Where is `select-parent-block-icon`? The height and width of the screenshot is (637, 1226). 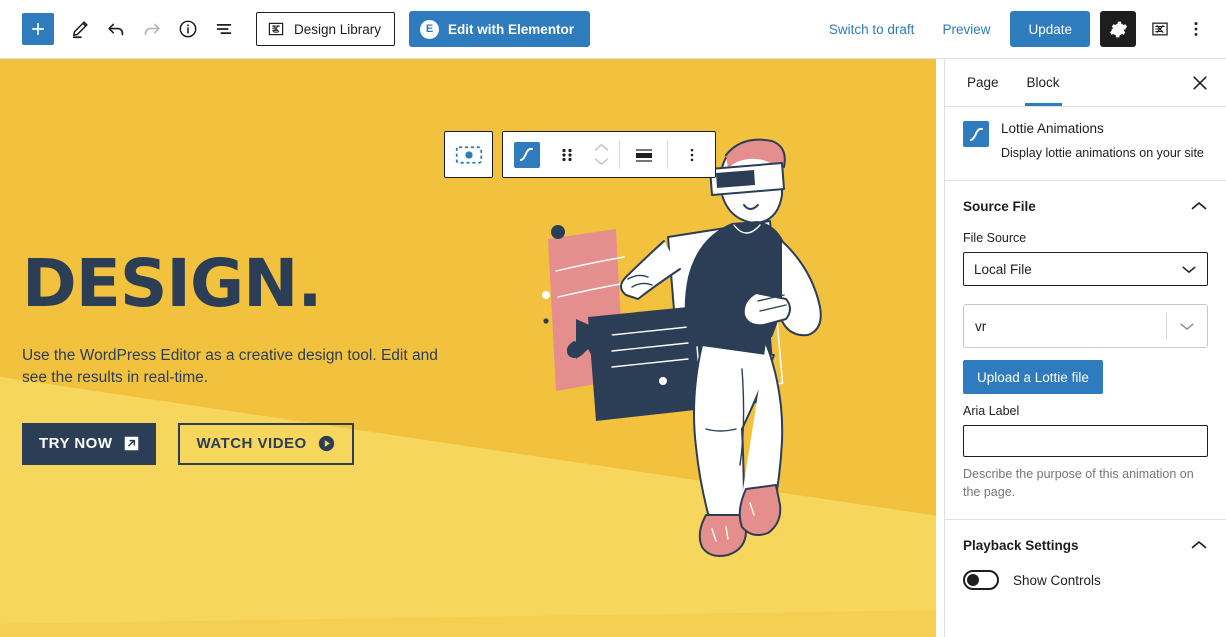
select-parent-block-icon is located at coordinates (468, 154).